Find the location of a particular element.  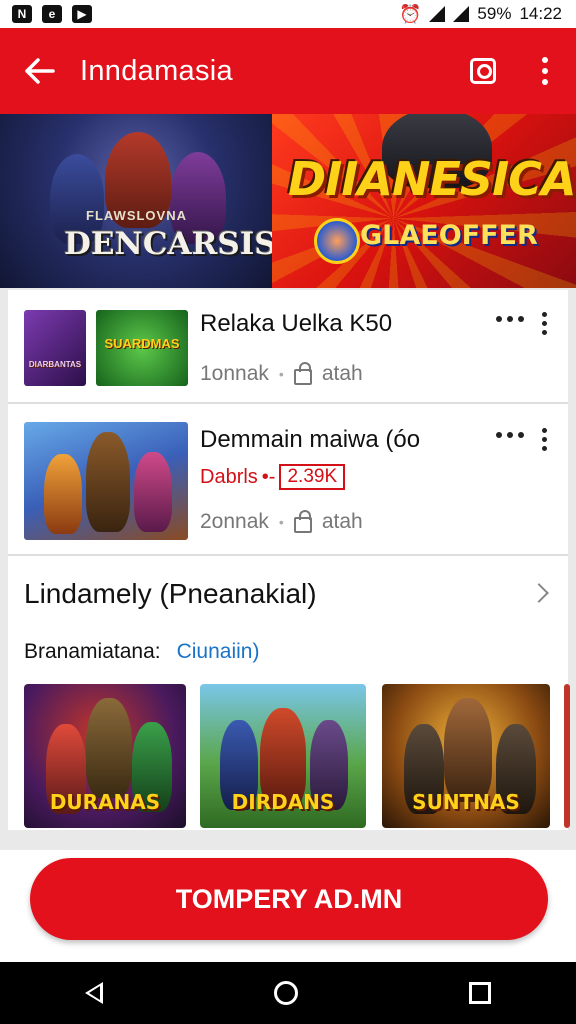

game-title: DIRDANS is located at coordinates (283, 802).